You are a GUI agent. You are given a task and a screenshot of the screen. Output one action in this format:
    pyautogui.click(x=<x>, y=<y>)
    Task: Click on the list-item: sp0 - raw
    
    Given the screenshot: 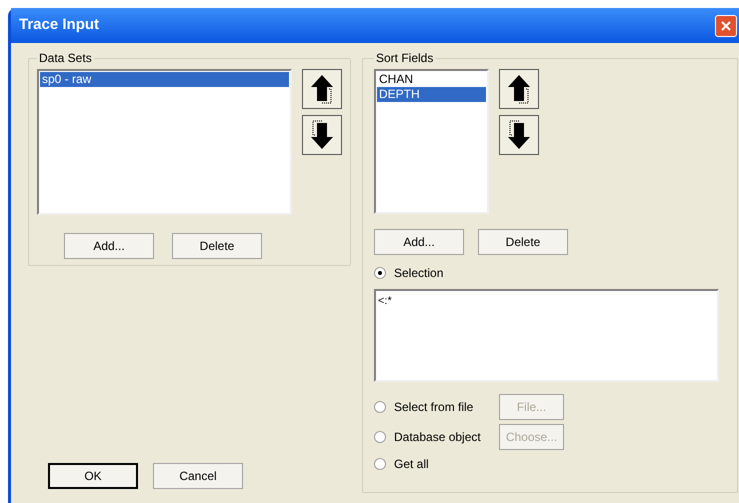 What is the action you would take?
    pyautogui.click(x=164, y=79)
    